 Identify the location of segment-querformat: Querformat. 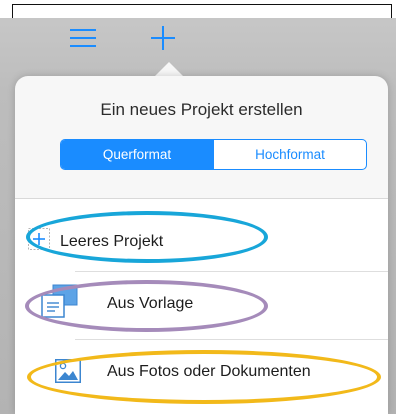
(137, 154).